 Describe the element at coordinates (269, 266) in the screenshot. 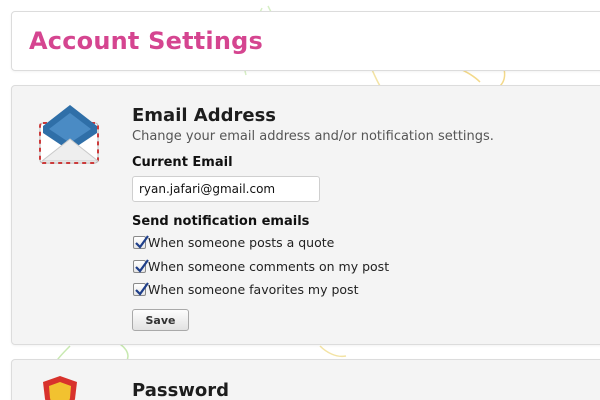

I see `notify-comment-label: When someone comments on my post` at that location.